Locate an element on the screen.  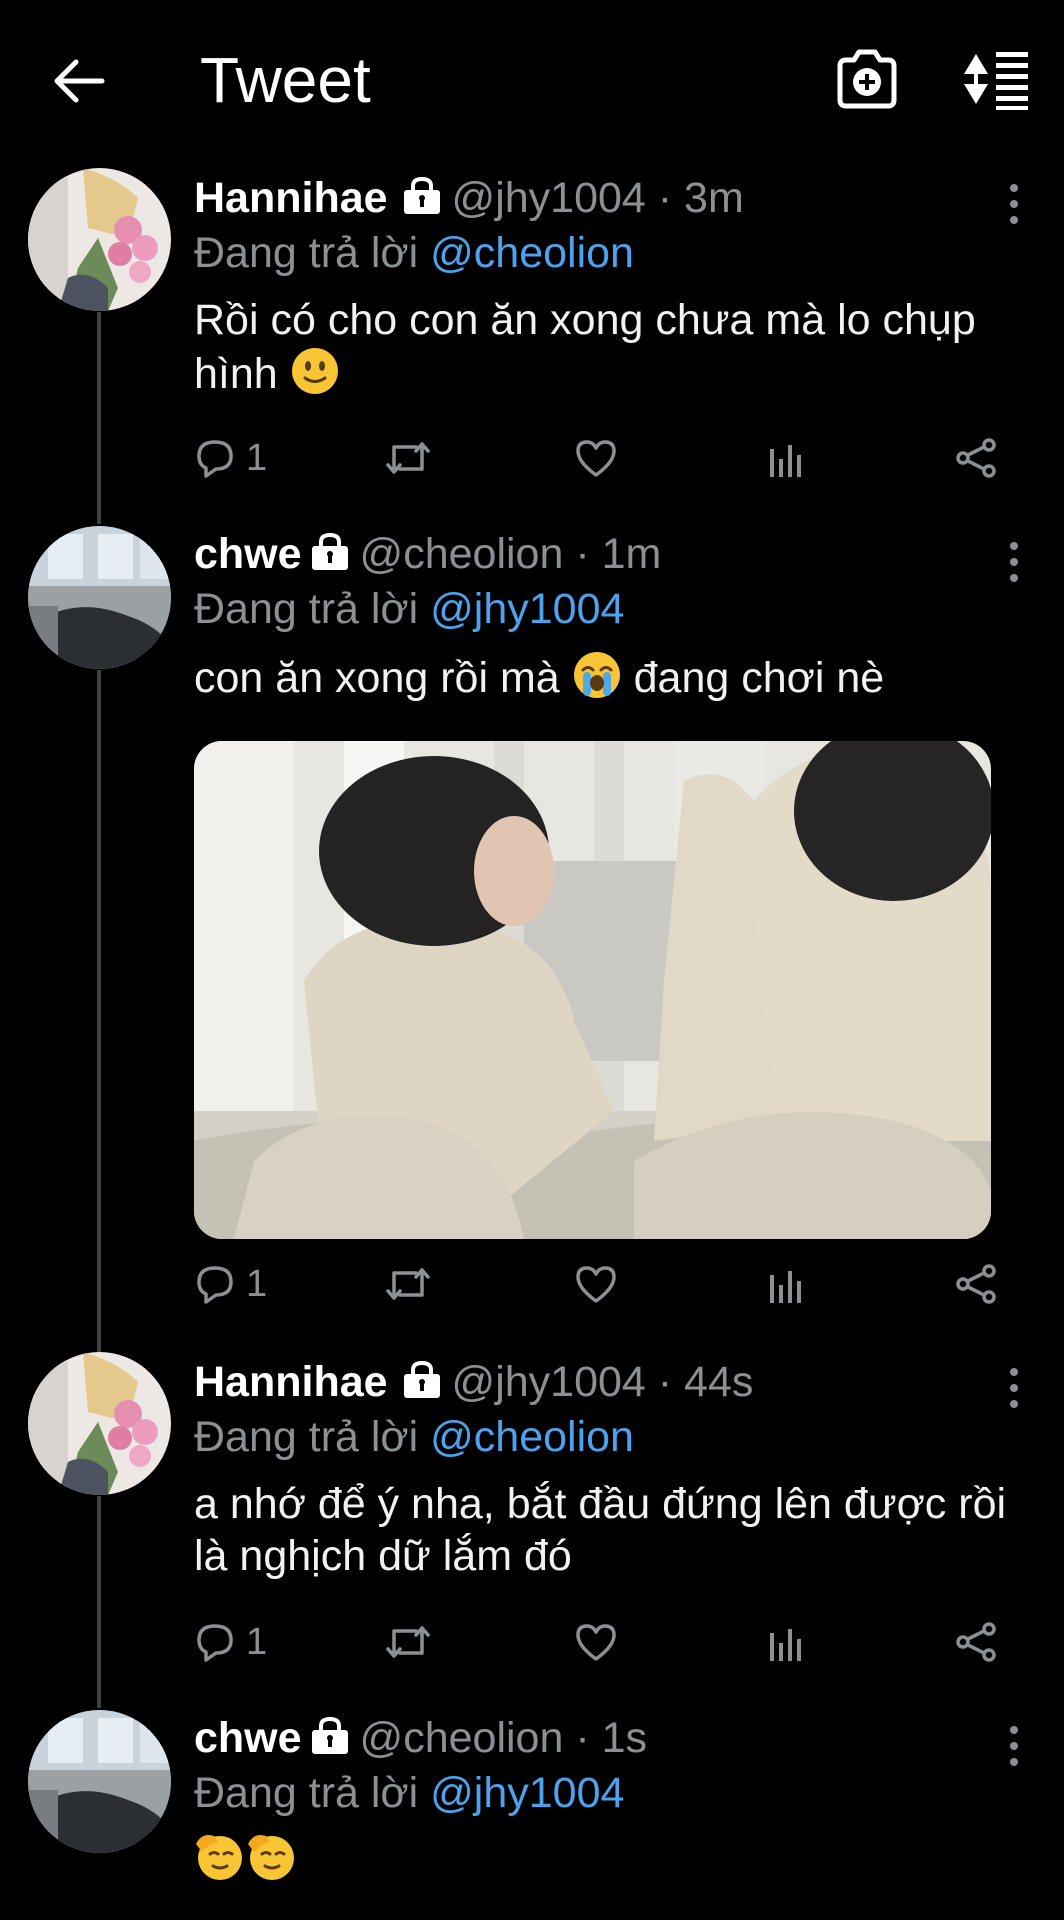
tweet: chwe @cheolion · 1s Đang trả lời @jhy1004 is located at coordinates (532, 1815).